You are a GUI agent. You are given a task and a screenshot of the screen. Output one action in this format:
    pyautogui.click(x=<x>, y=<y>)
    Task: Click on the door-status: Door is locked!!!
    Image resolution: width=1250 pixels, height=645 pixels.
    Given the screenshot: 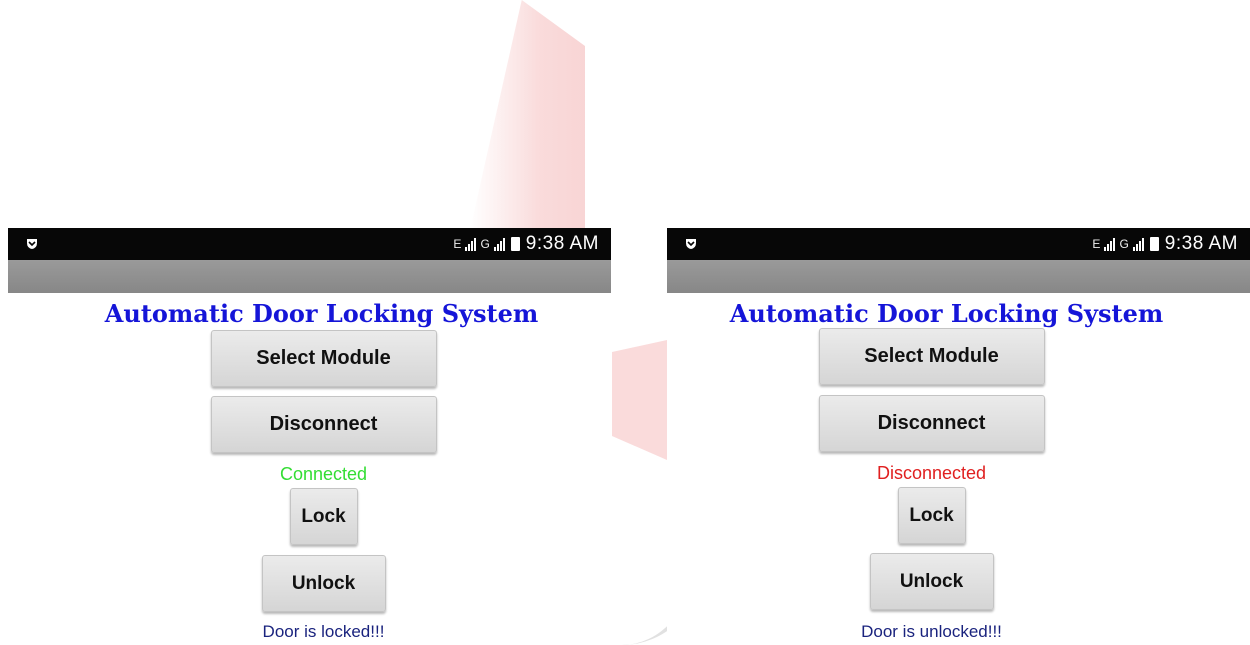 What is the action you would take?
    pyautogui.click(x=323, y=631)
    